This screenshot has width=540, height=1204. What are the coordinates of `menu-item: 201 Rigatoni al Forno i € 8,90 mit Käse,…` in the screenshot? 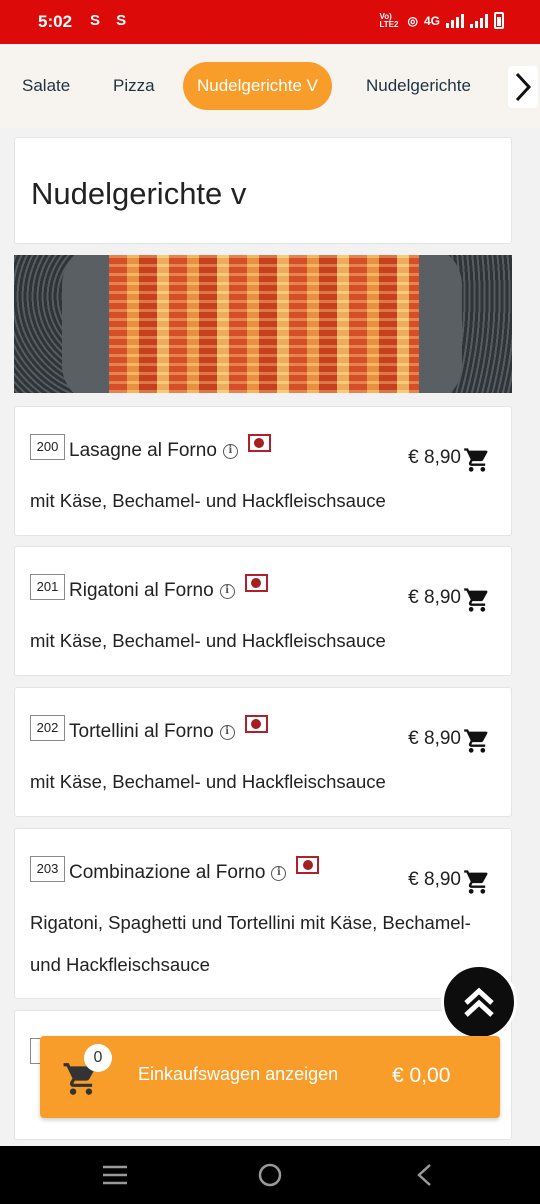 It's located at (263, 611).